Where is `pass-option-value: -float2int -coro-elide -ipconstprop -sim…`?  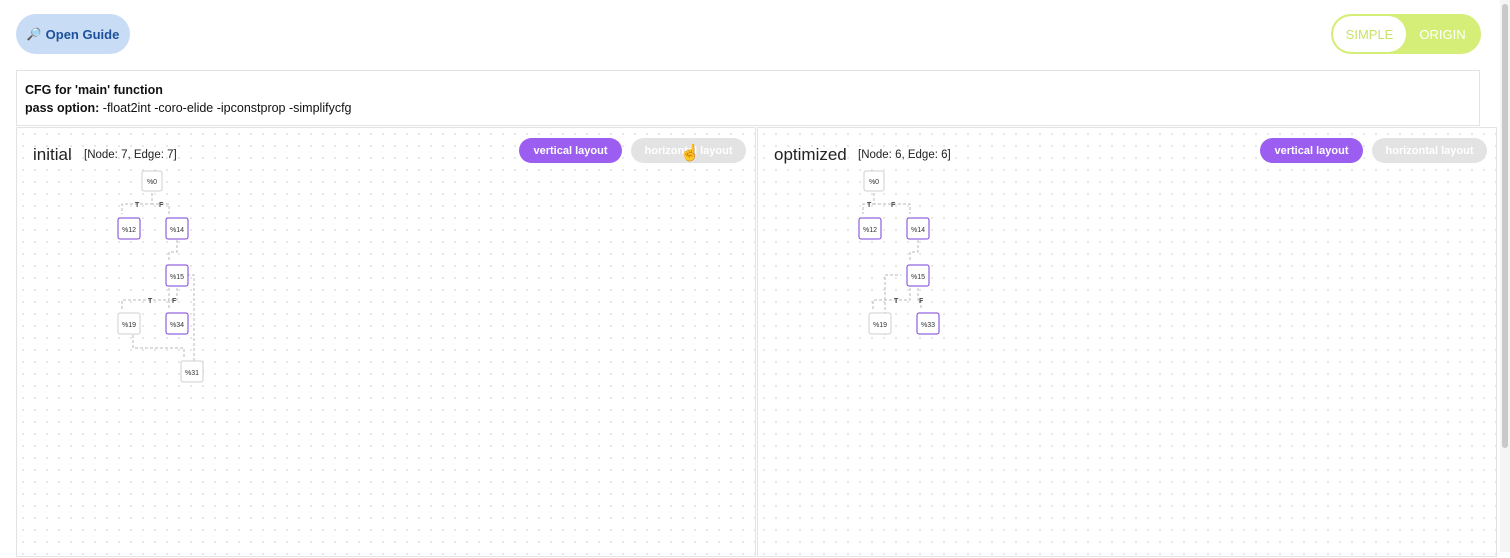 pass-option-value: -float2int -coro-elide -ipconstprop -sim… is located at coordinates (225, 108).